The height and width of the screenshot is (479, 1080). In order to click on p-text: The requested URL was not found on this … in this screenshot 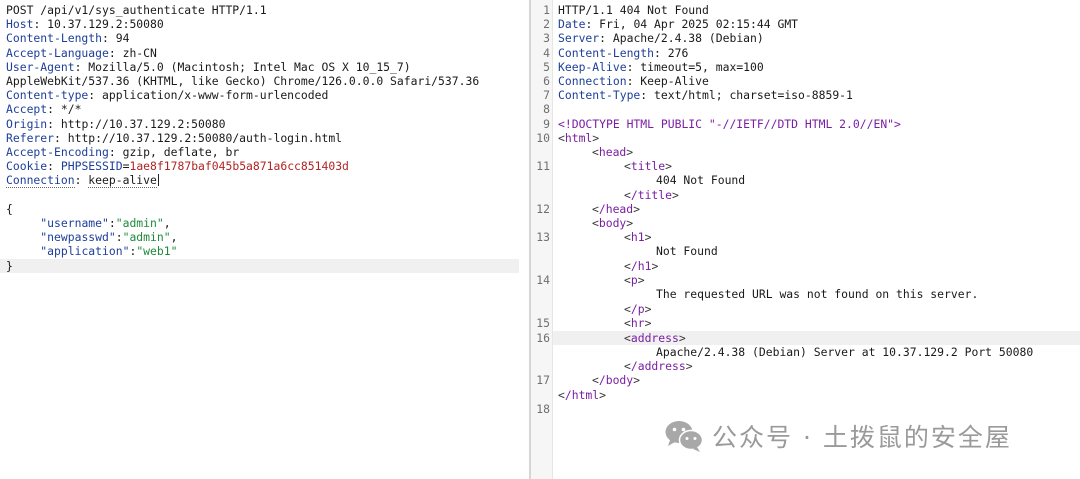, I will do `click(817, 294)`.